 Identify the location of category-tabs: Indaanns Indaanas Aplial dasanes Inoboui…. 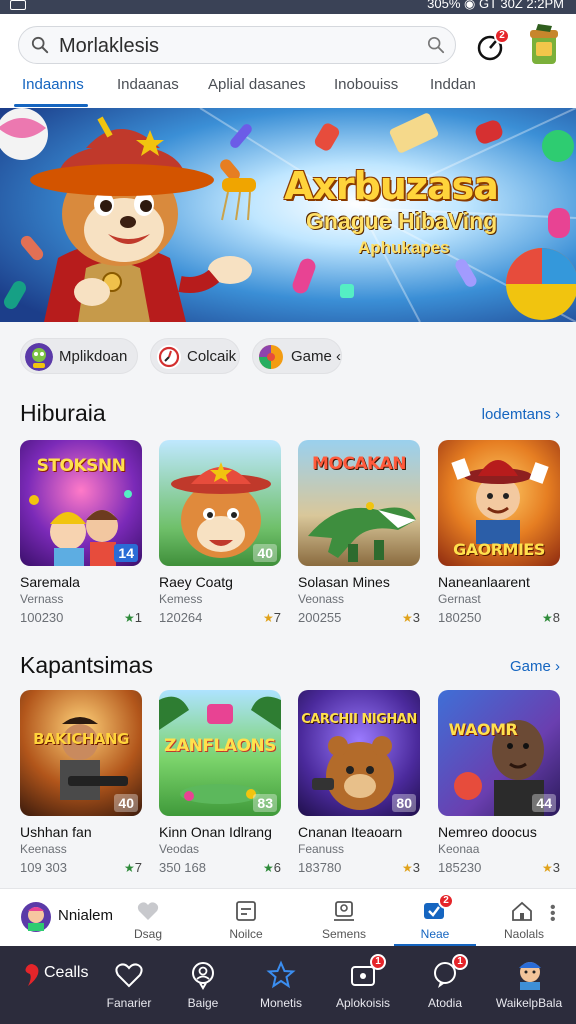
(288, 91).